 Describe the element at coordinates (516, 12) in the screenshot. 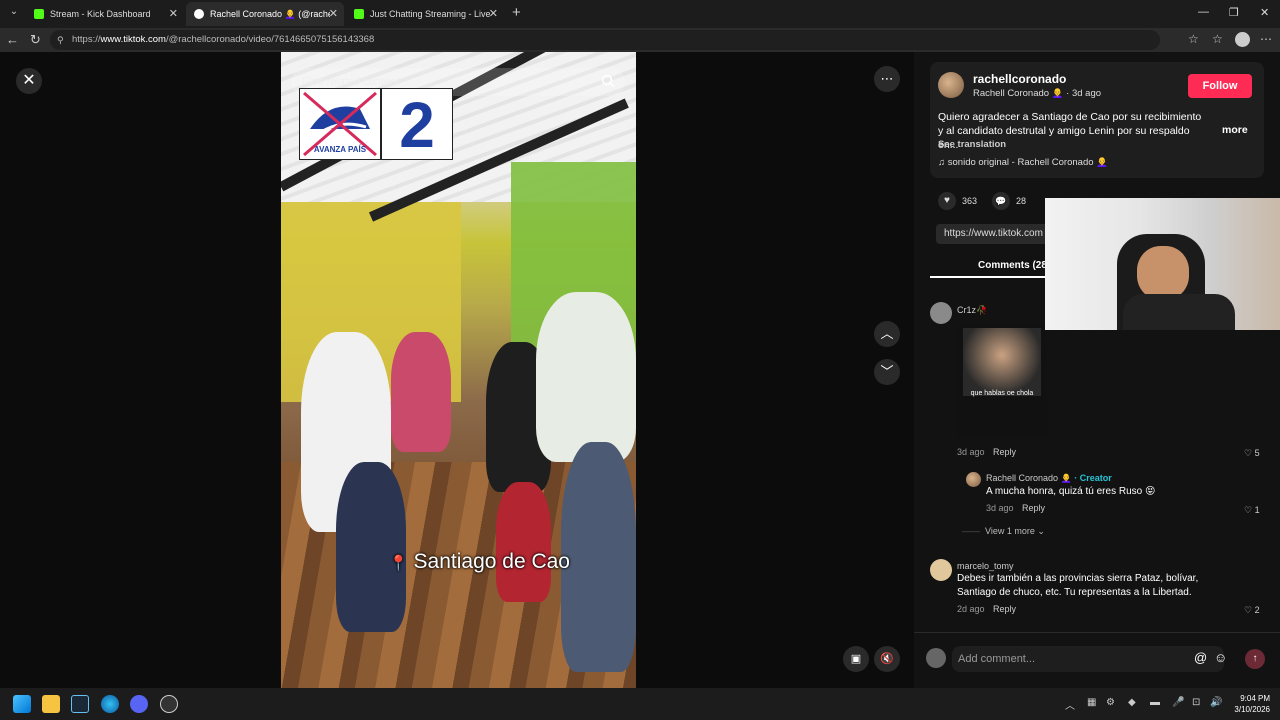

I see `new-tab-icon: +` at that location.